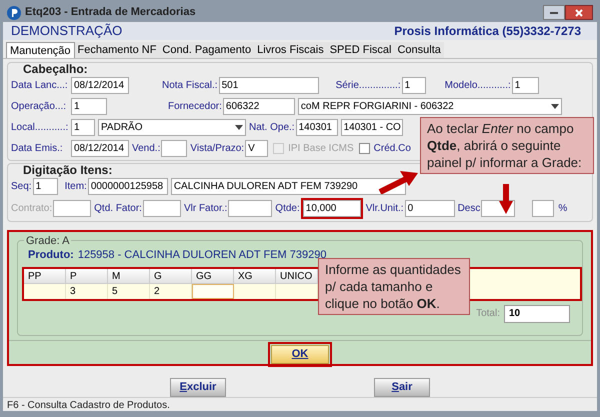 This screenshot has height=417, width=600. What do you see at coordinates (429, 208) in the screenshot?
I see `input-field: 0` at bounding box center [429, 208].